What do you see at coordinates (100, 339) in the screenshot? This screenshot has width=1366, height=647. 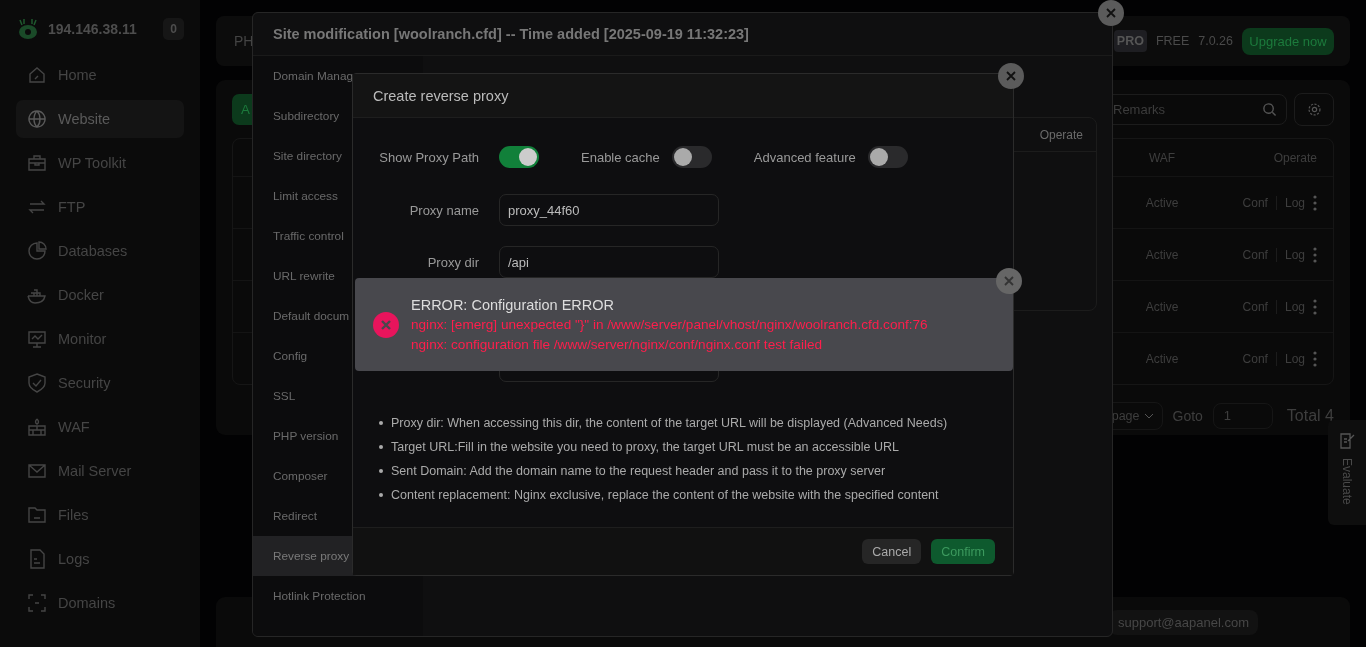 I see `nav-item: Monitor` at bounding box center [100, 339].